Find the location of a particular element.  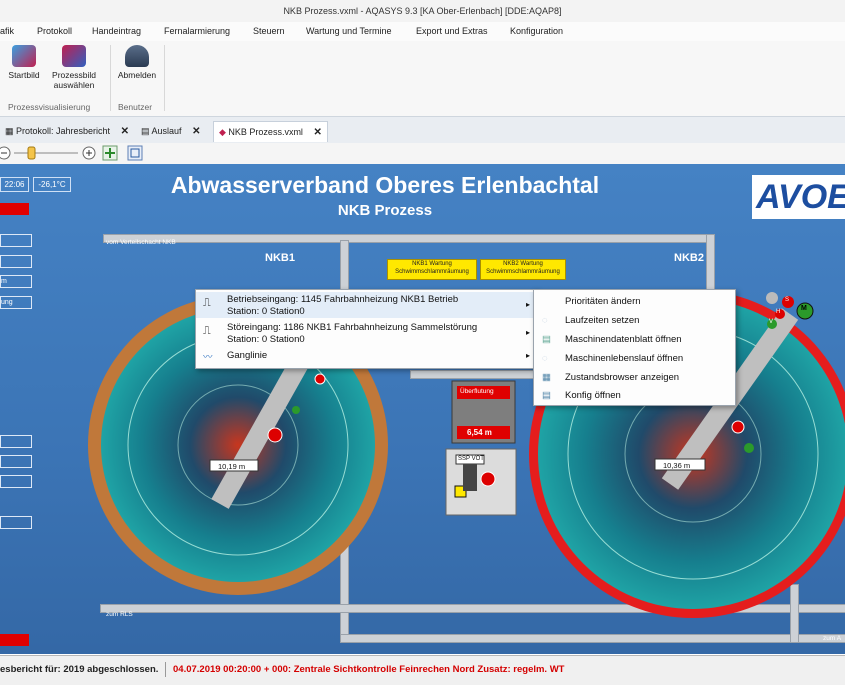

nkb2-level: 10,36 m is located at coordinates (677, 465).